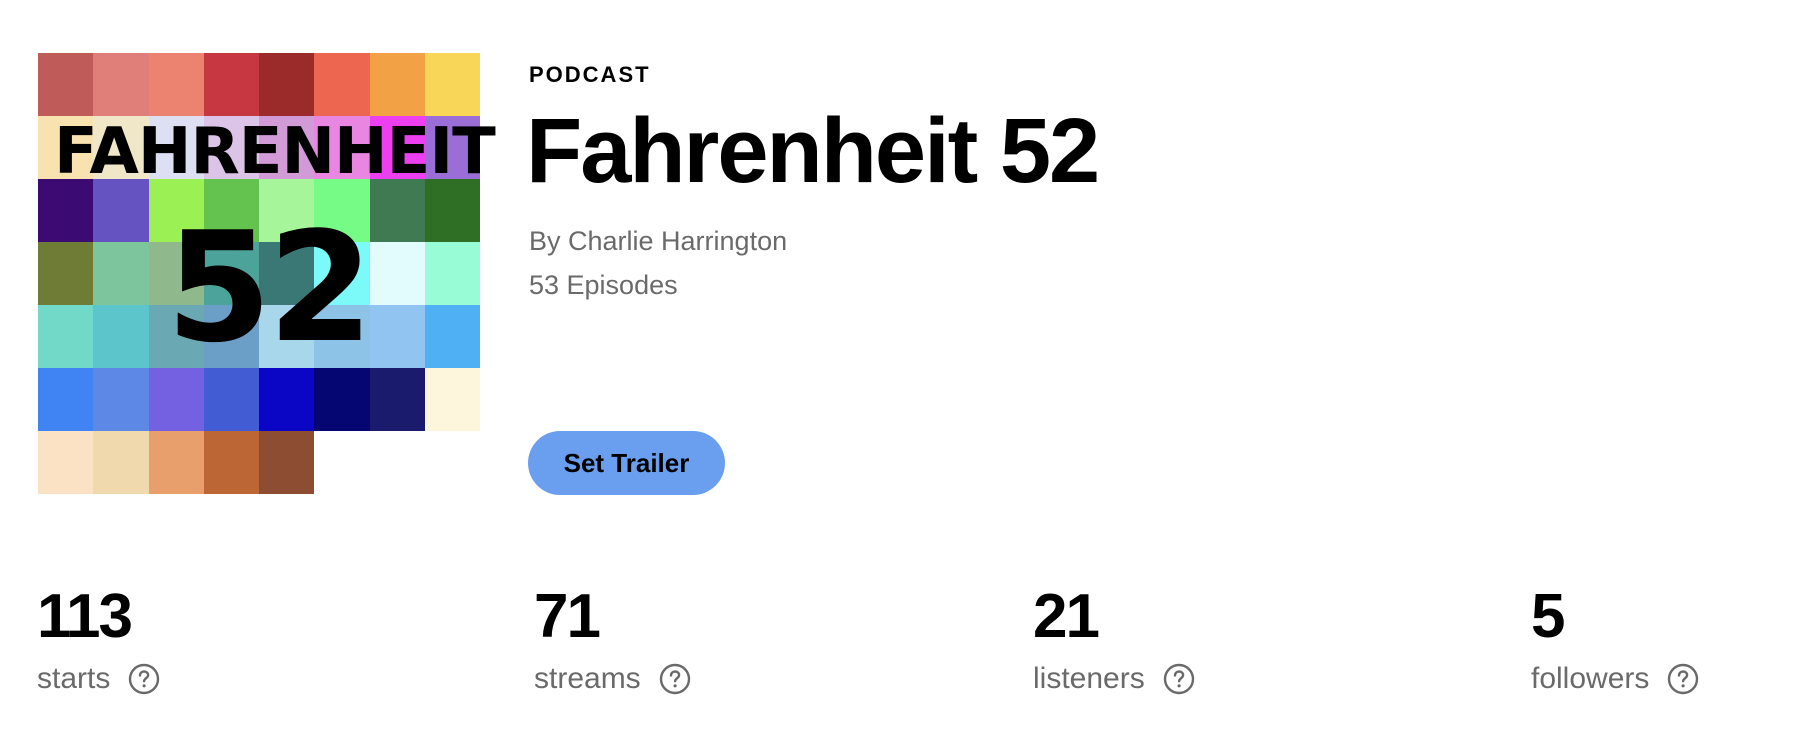 This screenshot has height=750, width=1804. I want to click on set-trailer-button: Set Trailer, so click(626, 463).